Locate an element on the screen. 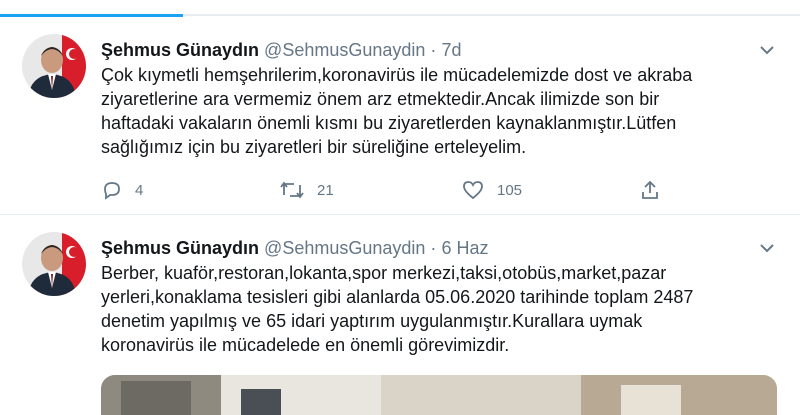  share-icon is located at coordinates (650, 190).